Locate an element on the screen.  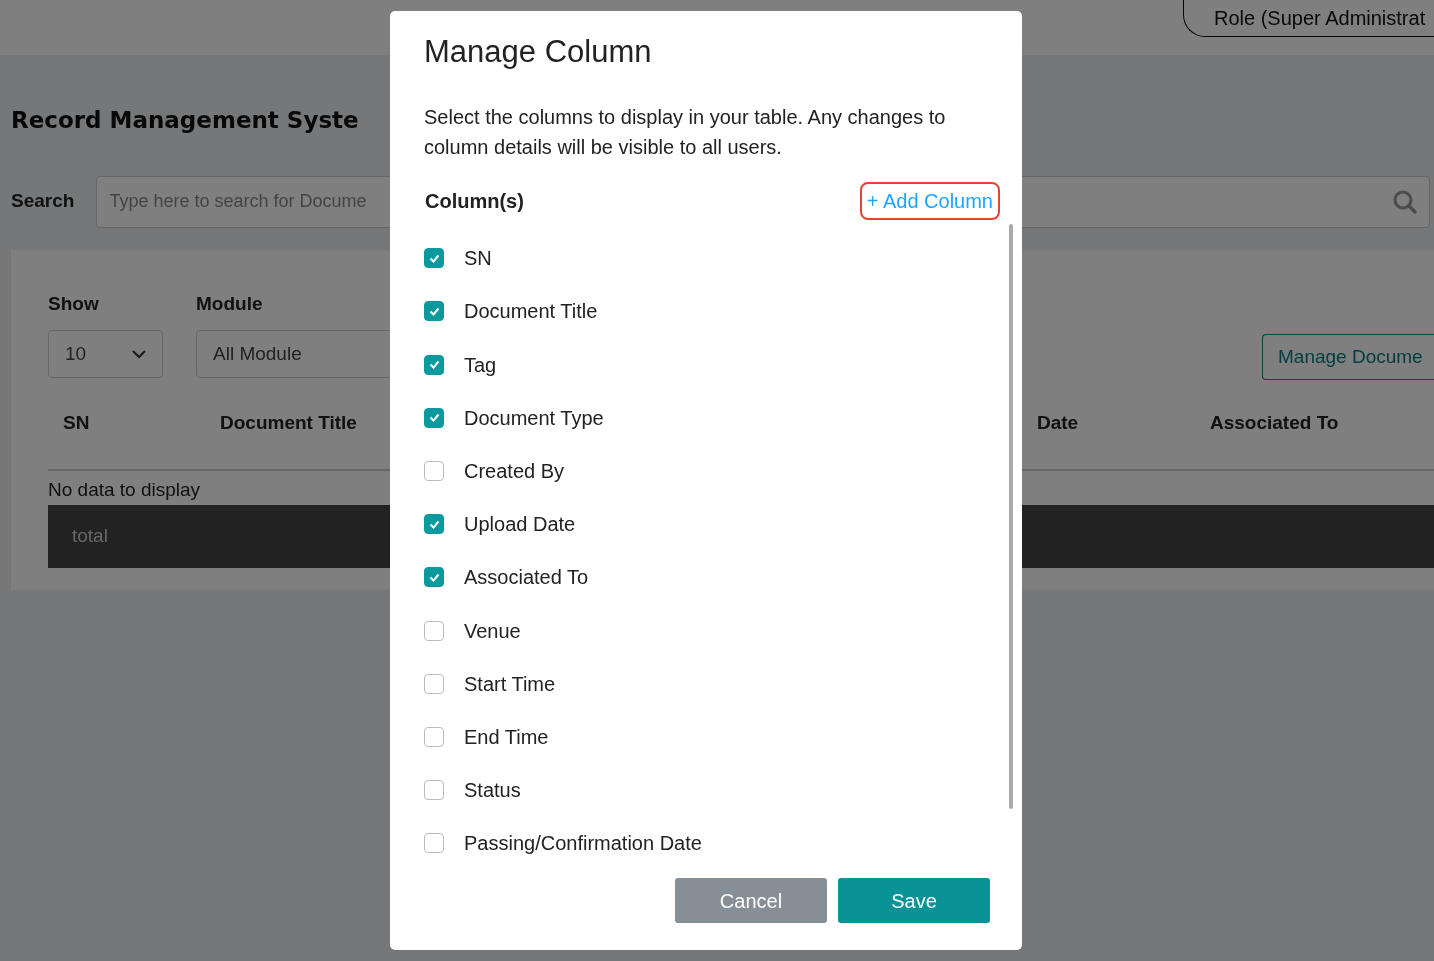
column-header: SN is located at coordinates (76, 423).